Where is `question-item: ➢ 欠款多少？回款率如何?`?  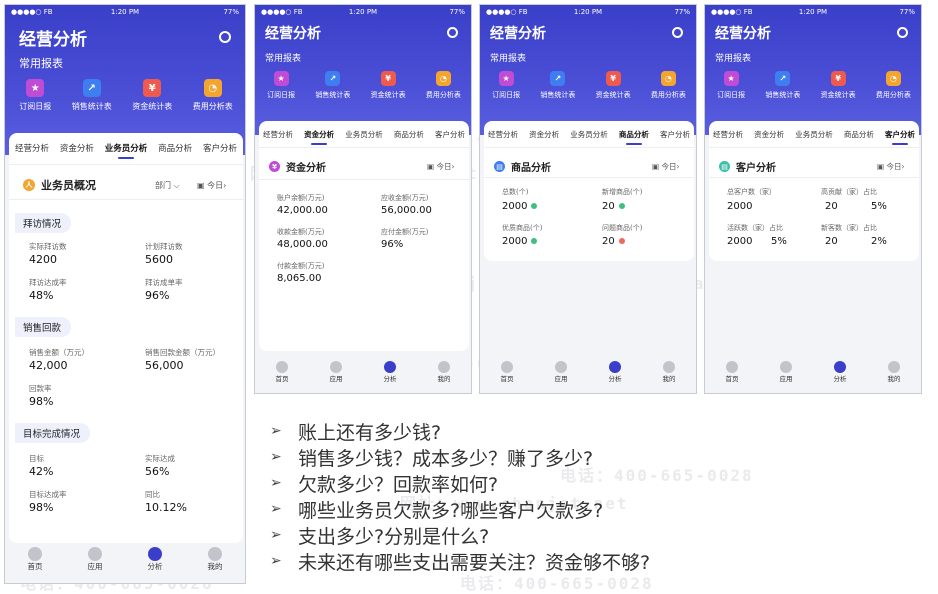
question-item: ➢ 欠款多少？回款率如何? is located at coordinates (460, 483).